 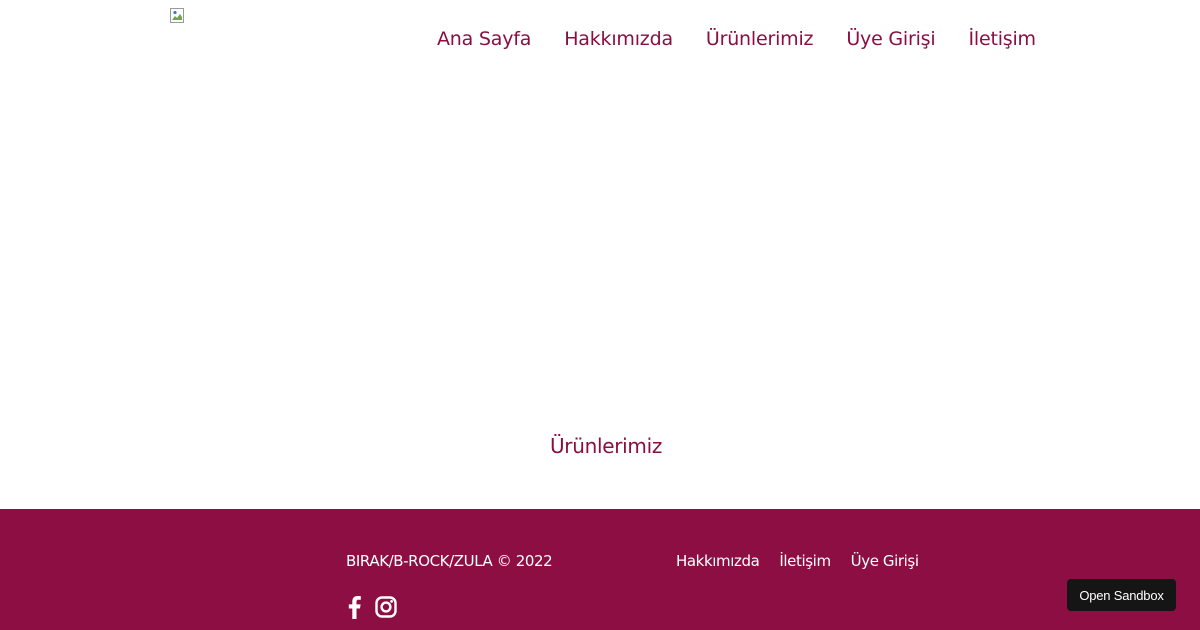 What do you see at coordinates (1002, 39) in the screenshot?
I see `nav-link-contact: İletişim` at bounding box center [1002, 39].